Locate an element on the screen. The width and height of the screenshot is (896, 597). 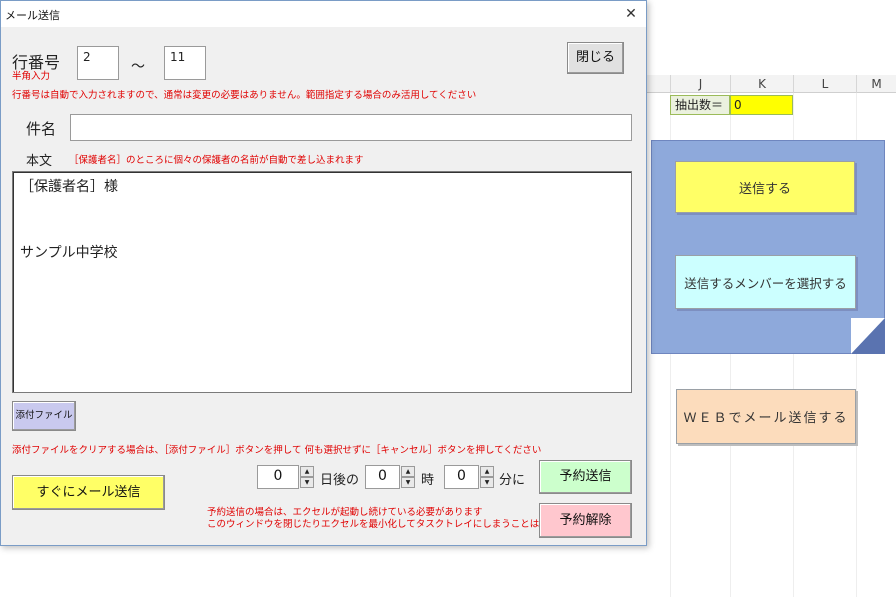
row-to-input: 11 is located at coordinates (185, 63).